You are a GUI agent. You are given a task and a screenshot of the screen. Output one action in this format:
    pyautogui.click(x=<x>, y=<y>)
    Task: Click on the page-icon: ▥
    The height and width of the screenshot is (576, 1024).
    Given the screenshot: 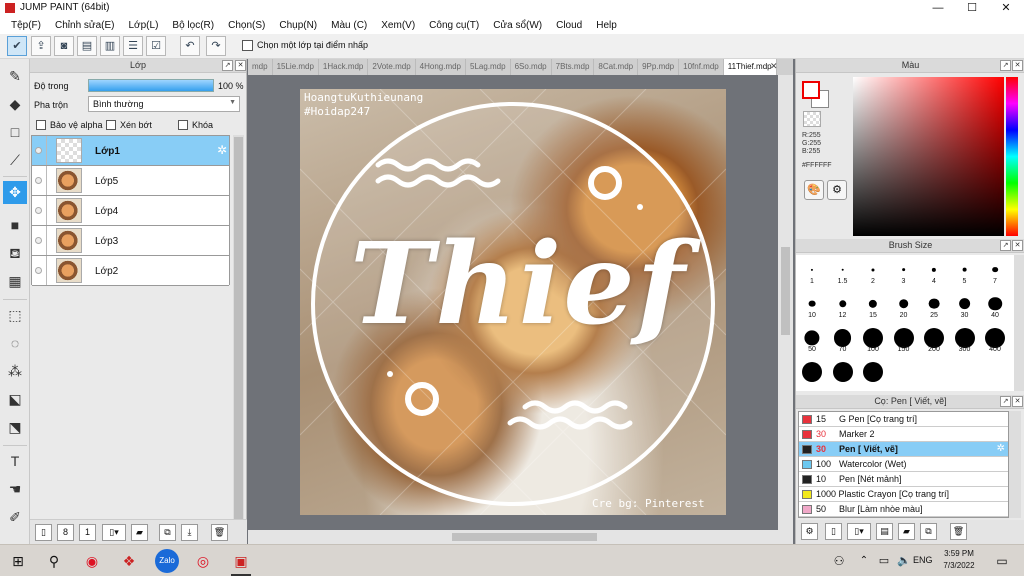 What is the action you would take?
    pyautogui.click(x=110, y=46)
    